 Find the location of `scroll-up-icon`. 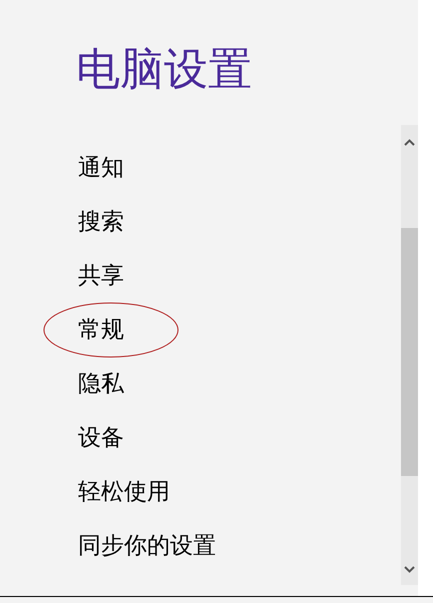

scroll-up-icon is located at coordinates (409, 142).